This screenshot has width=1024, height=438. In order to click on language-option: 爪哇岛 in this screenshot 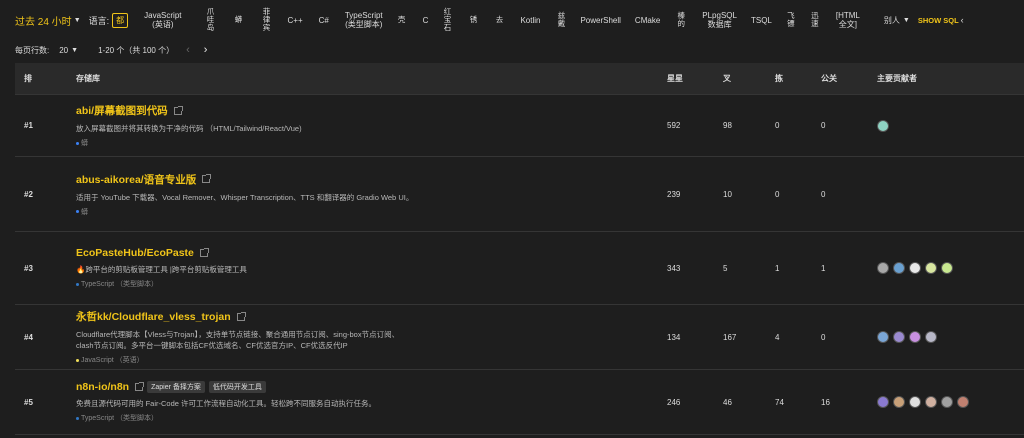, I will do `click(211, 20)`.